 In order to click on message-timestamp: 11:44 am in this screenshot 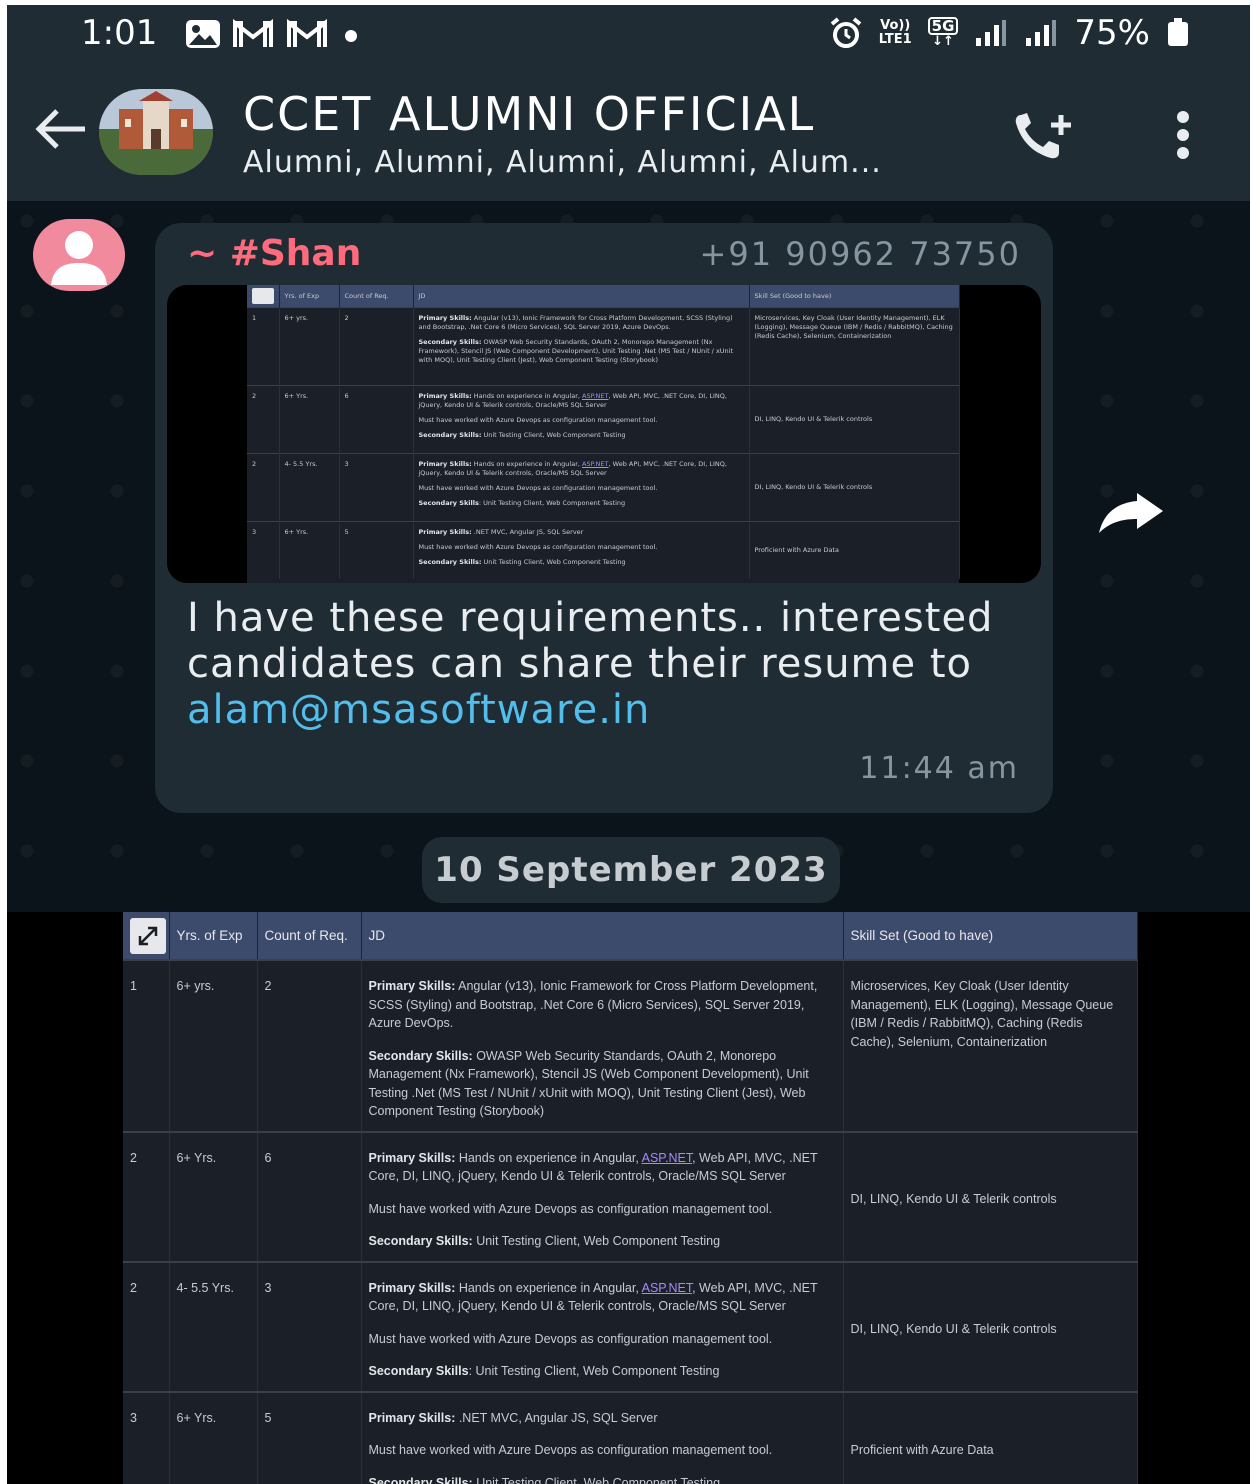, I will do `click(939, 768)`.